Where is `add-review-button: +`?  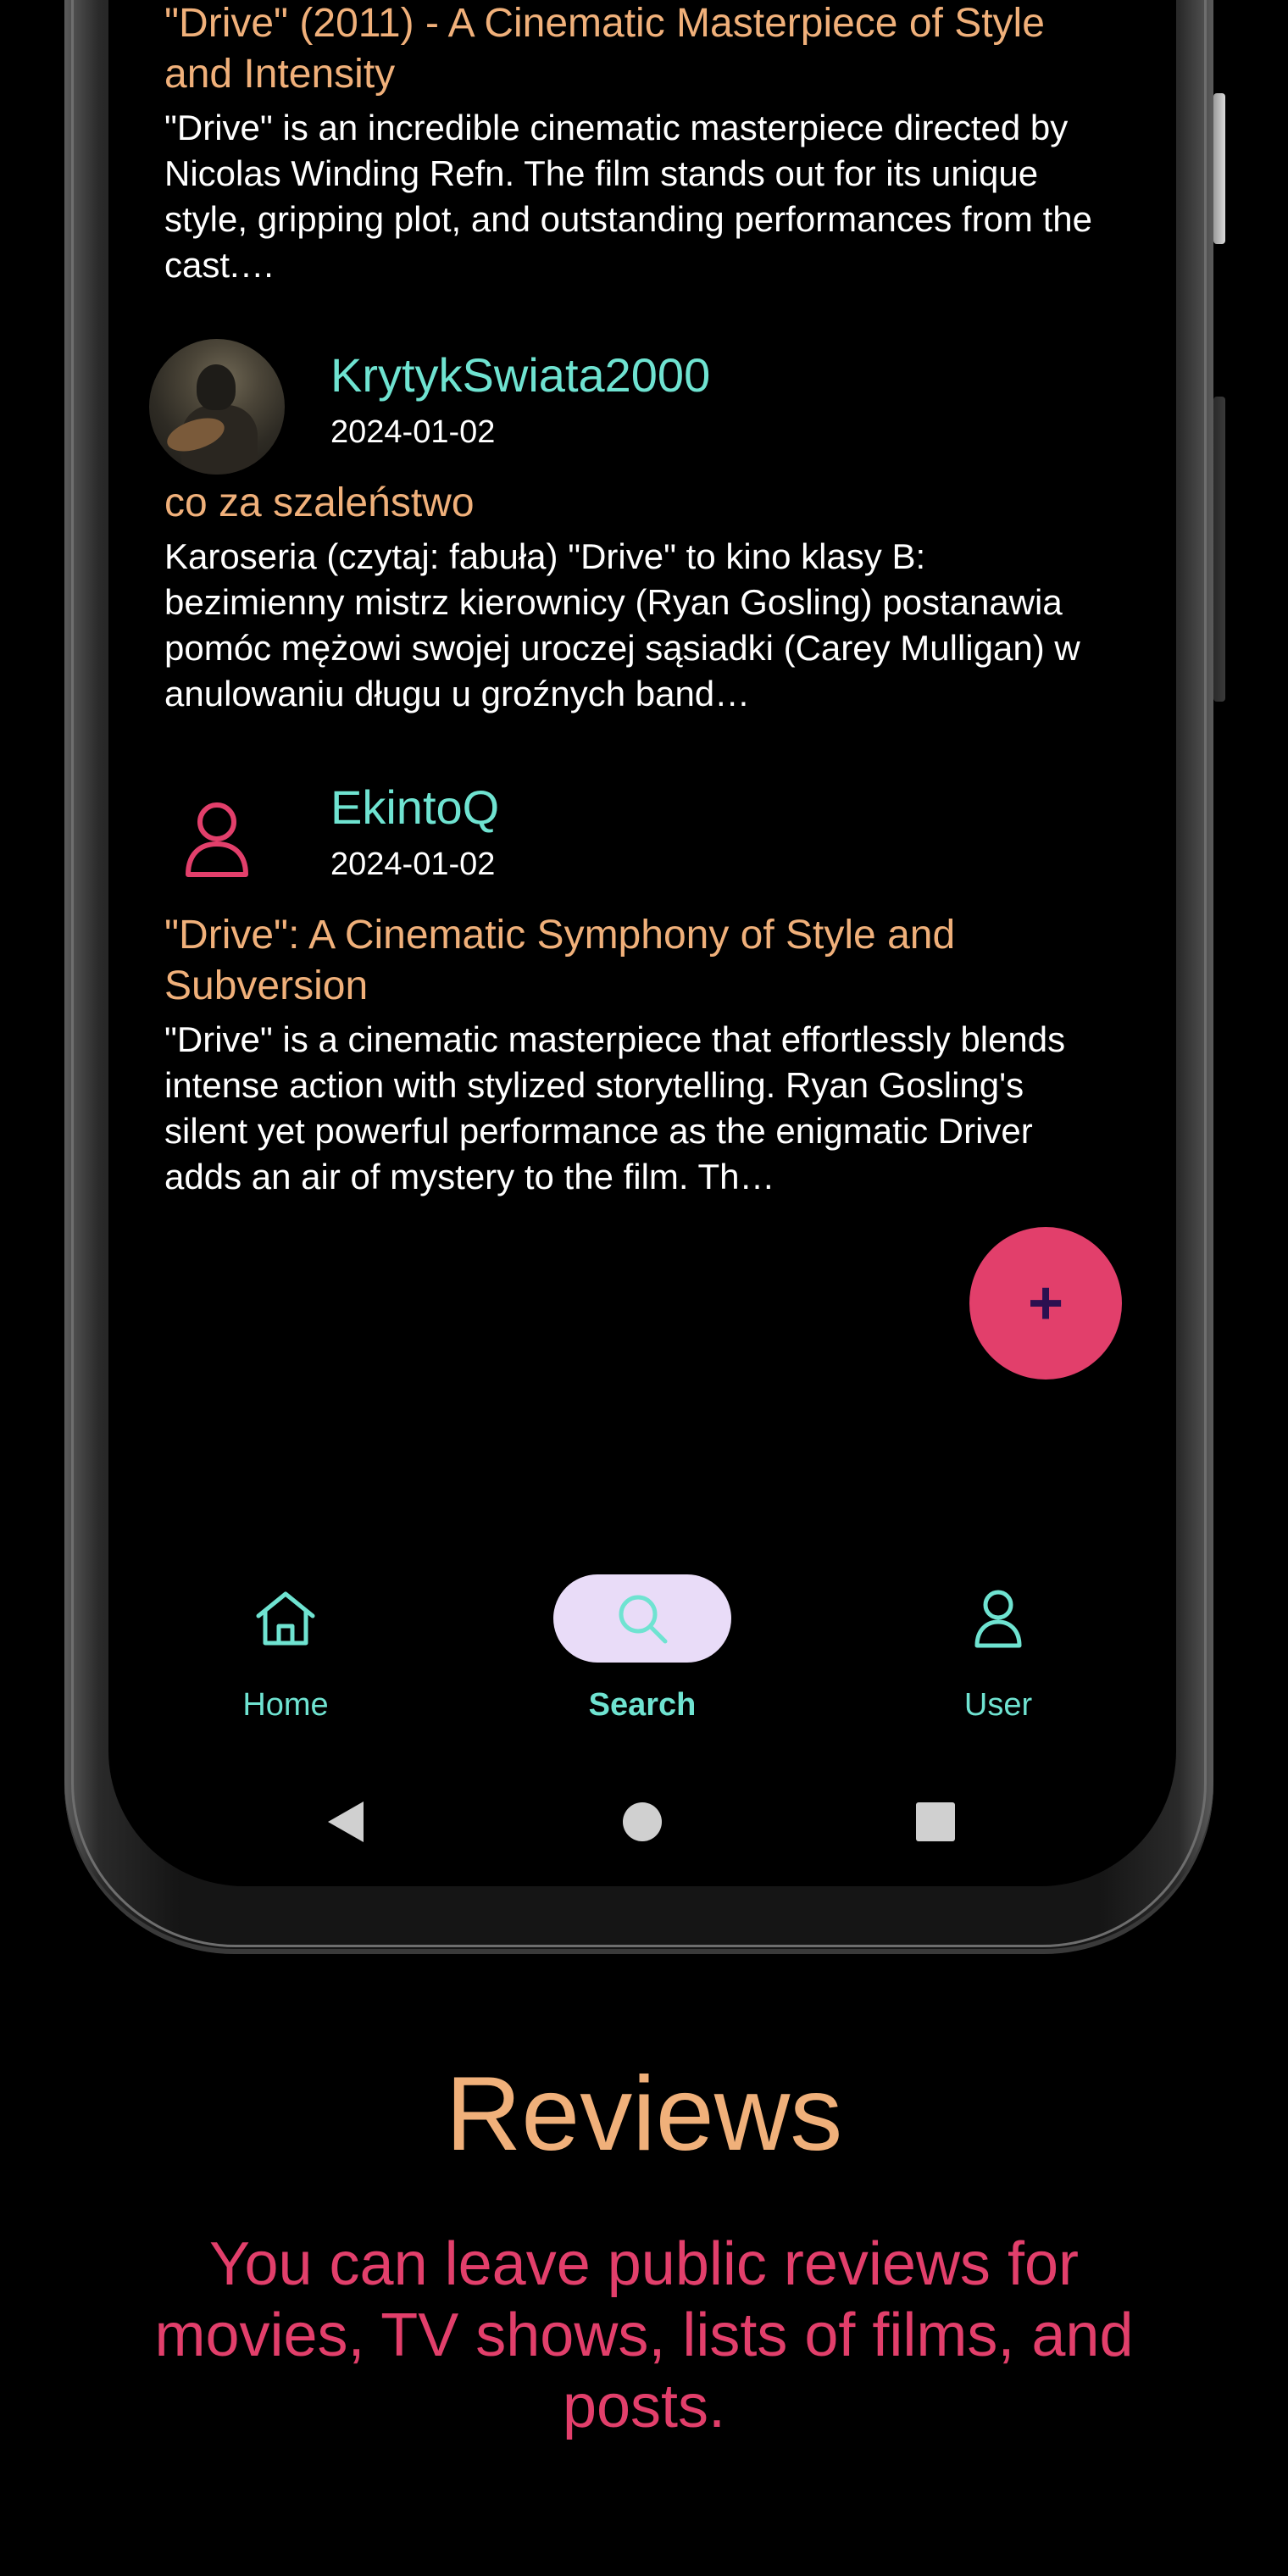 add-review-button: + is located at coordinates (1045, 1303).